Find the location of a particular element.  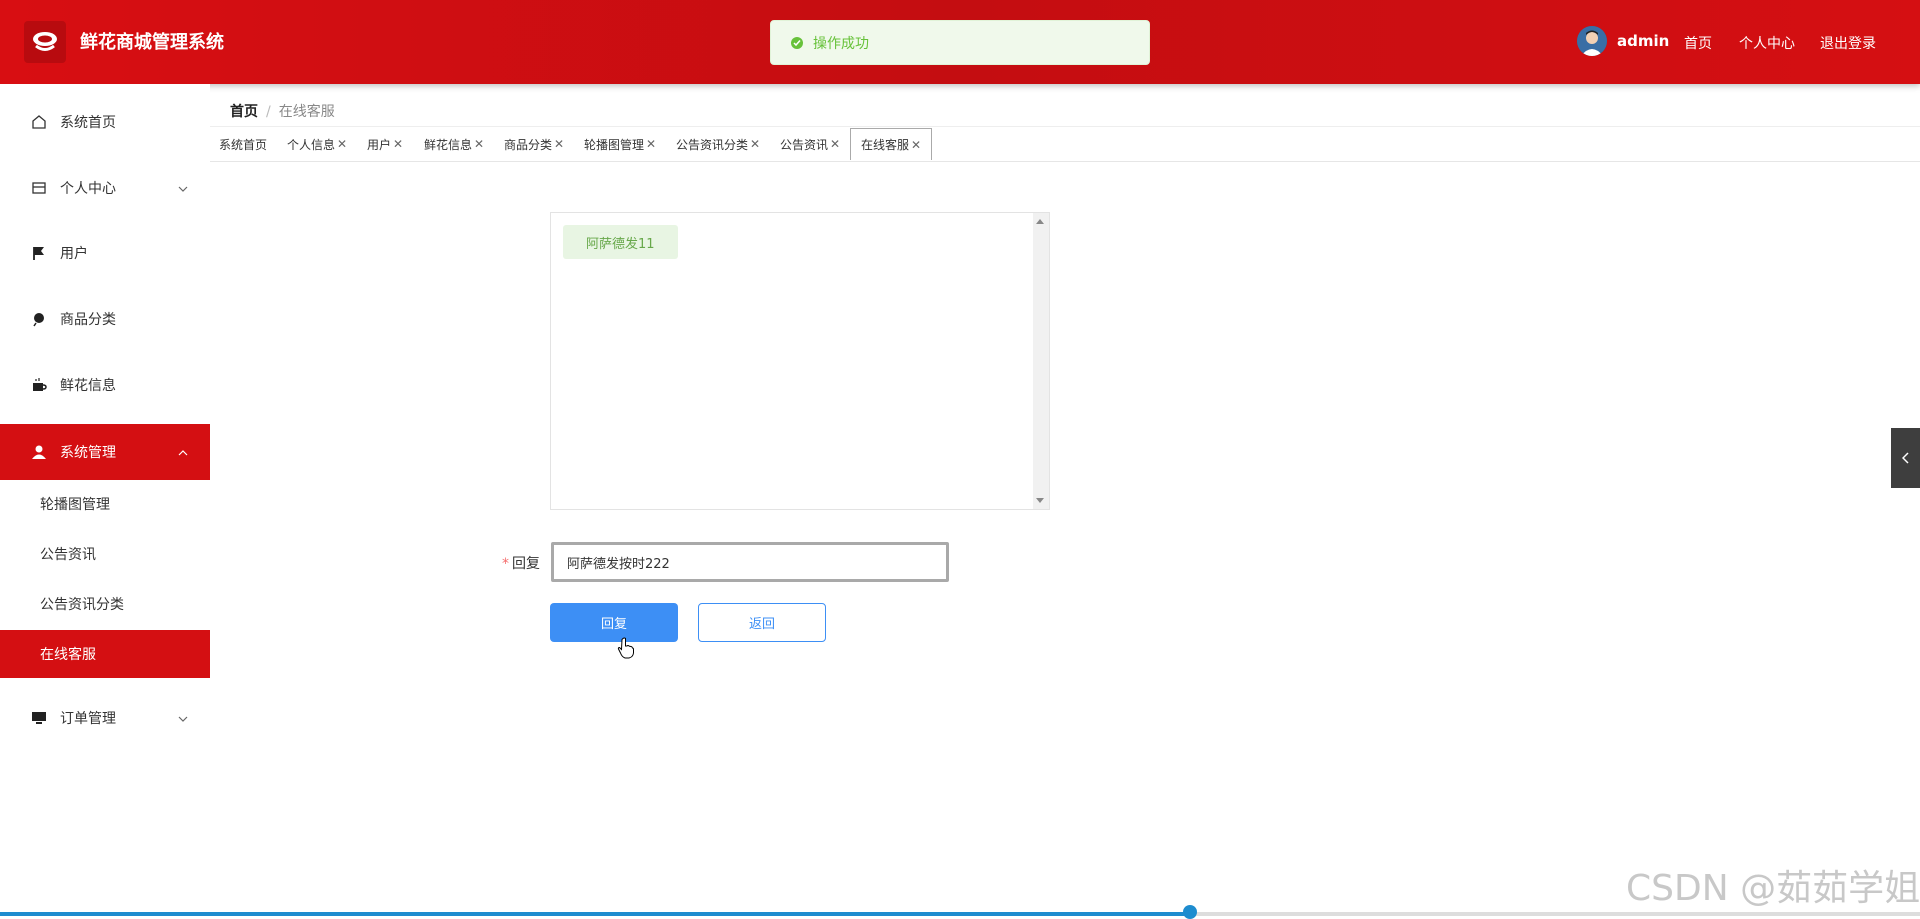

user-icon is located at coordinates (39, 452).